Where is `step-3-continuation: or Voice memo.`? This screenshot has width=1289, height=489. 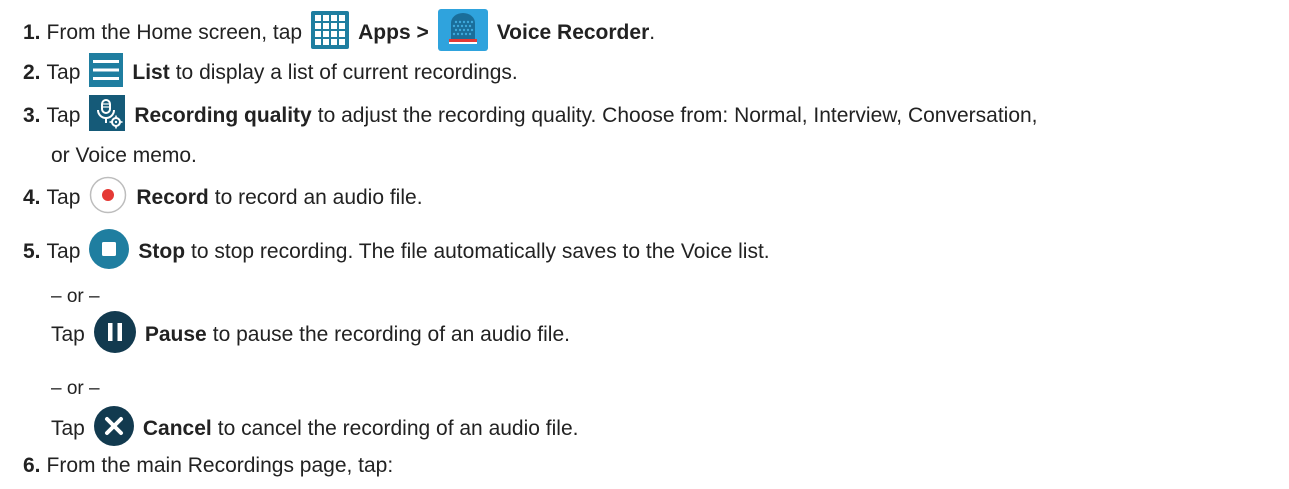 step-3-continuation: or Voice memo. is located at coordinates (124, 156).